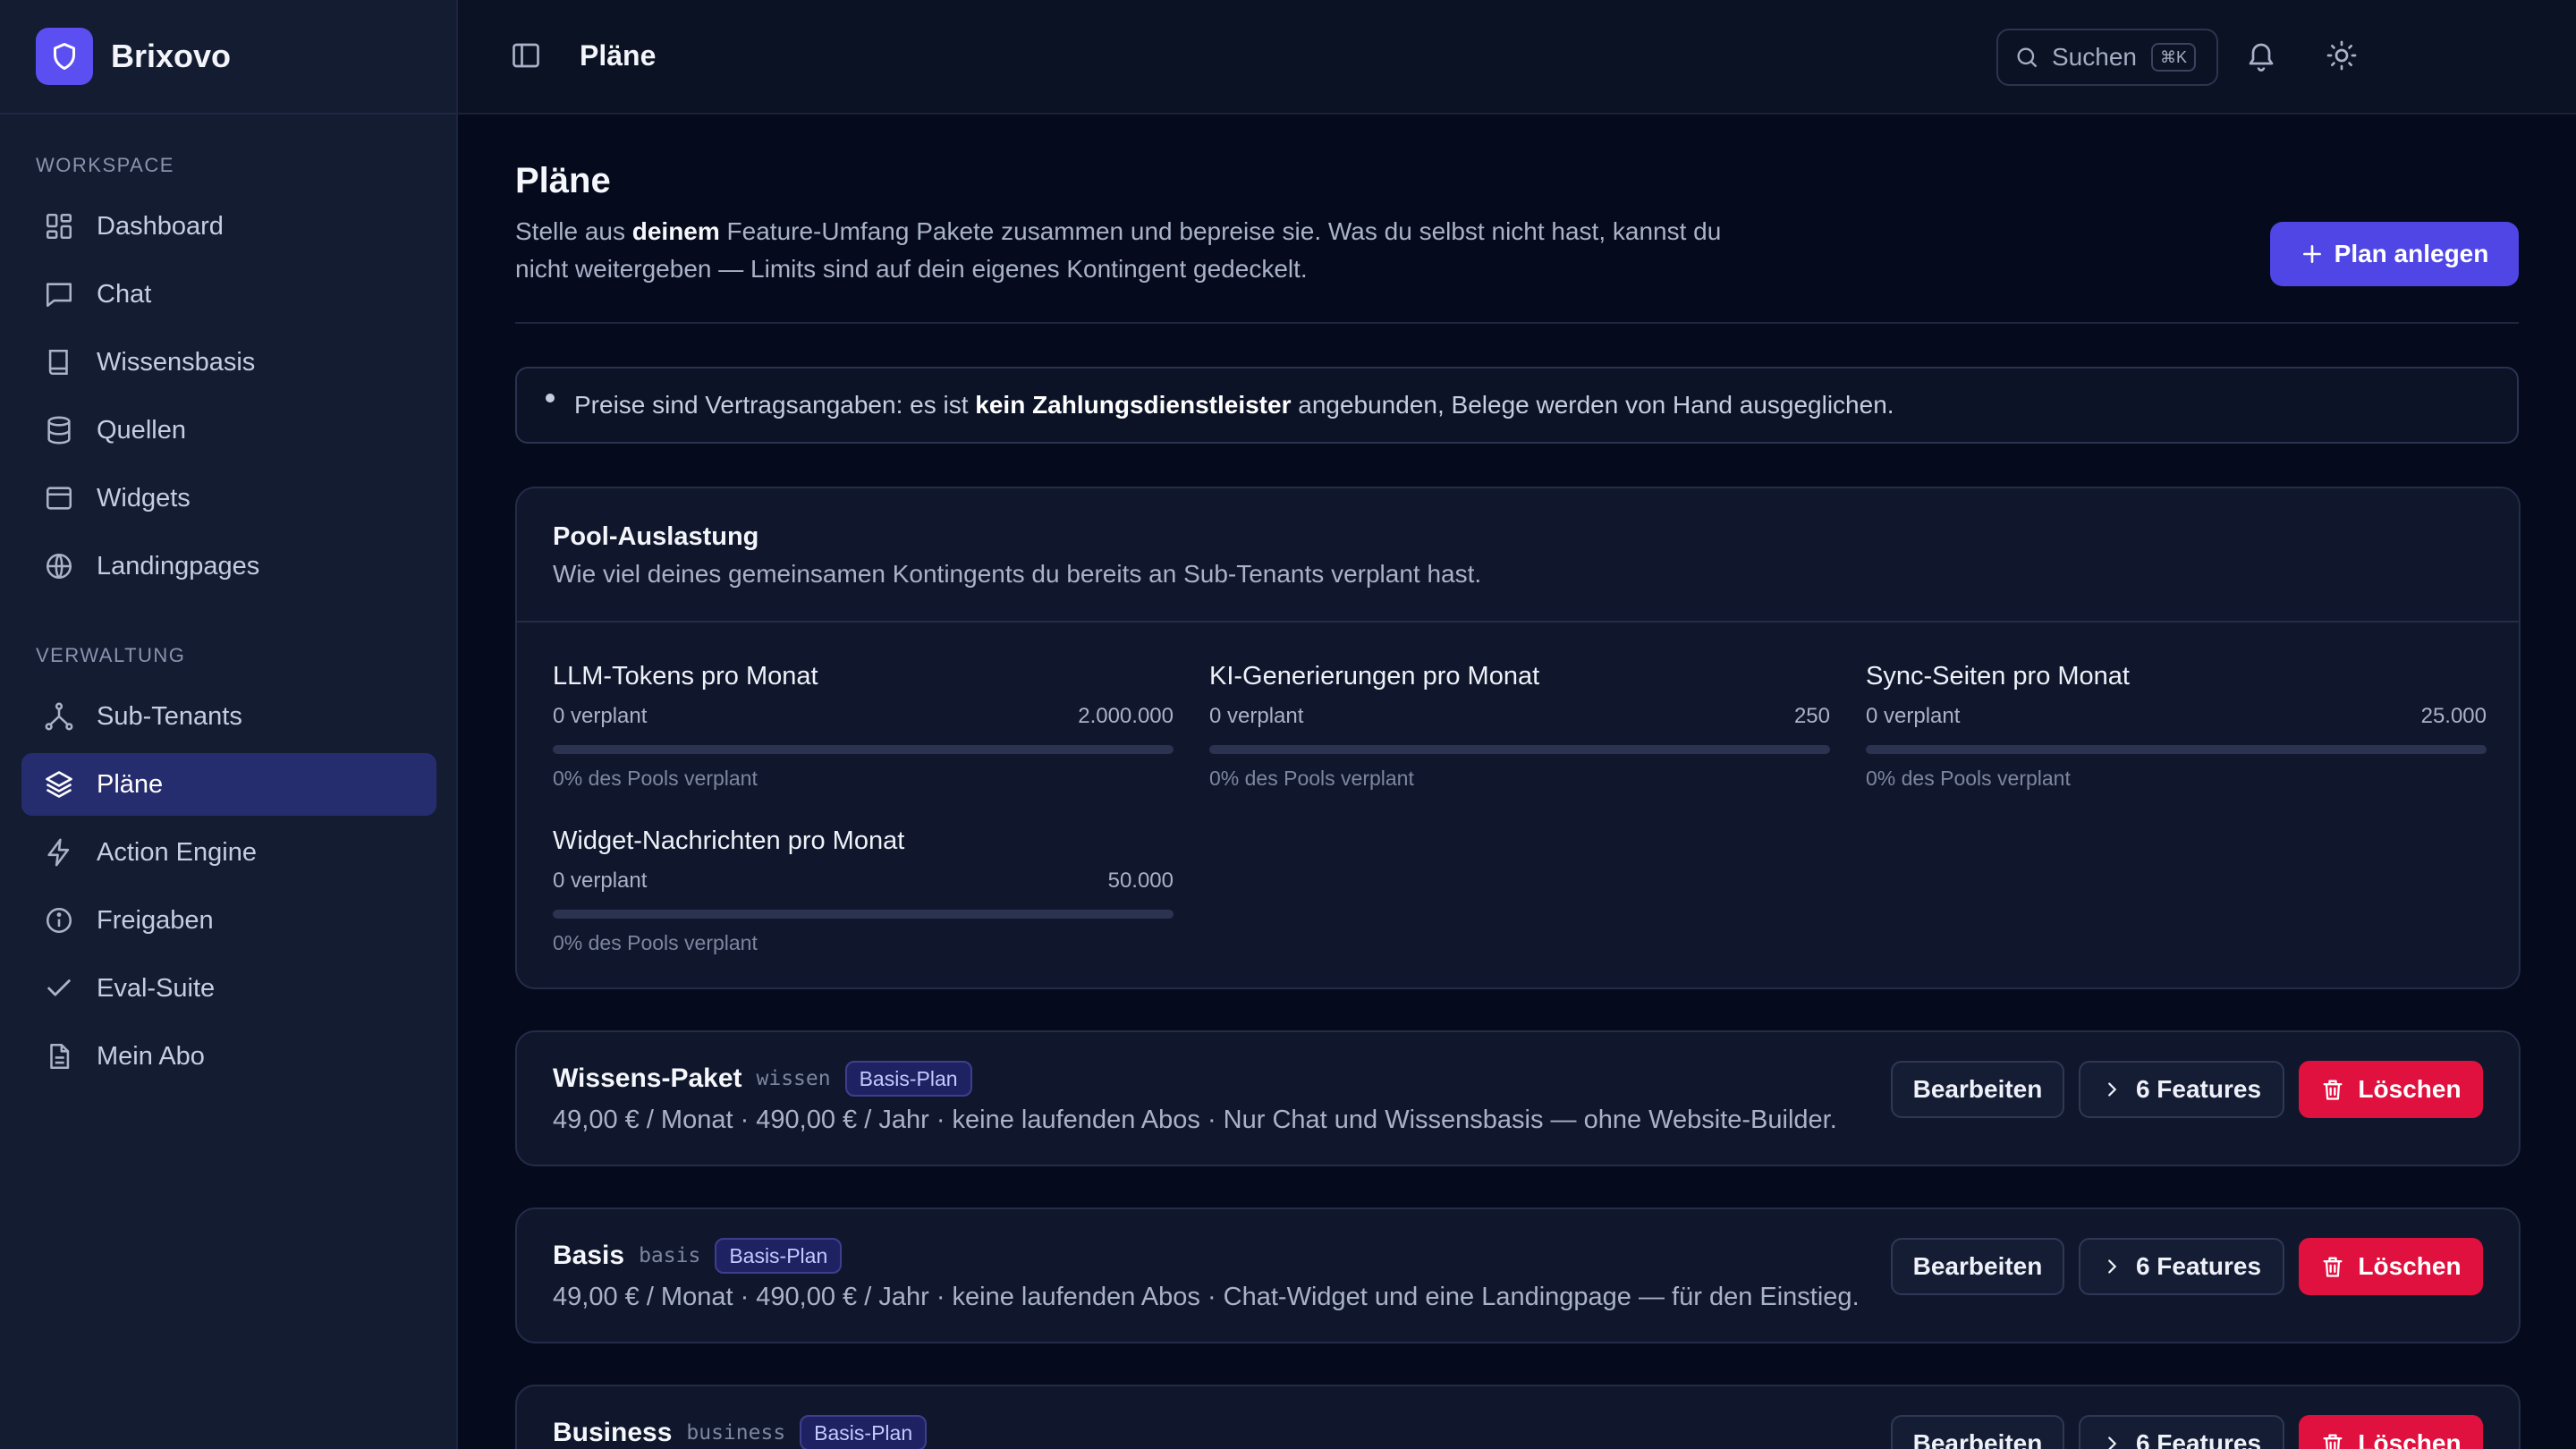  I want to click on sidebar-item-label: Freigaben, so click(155, 920).